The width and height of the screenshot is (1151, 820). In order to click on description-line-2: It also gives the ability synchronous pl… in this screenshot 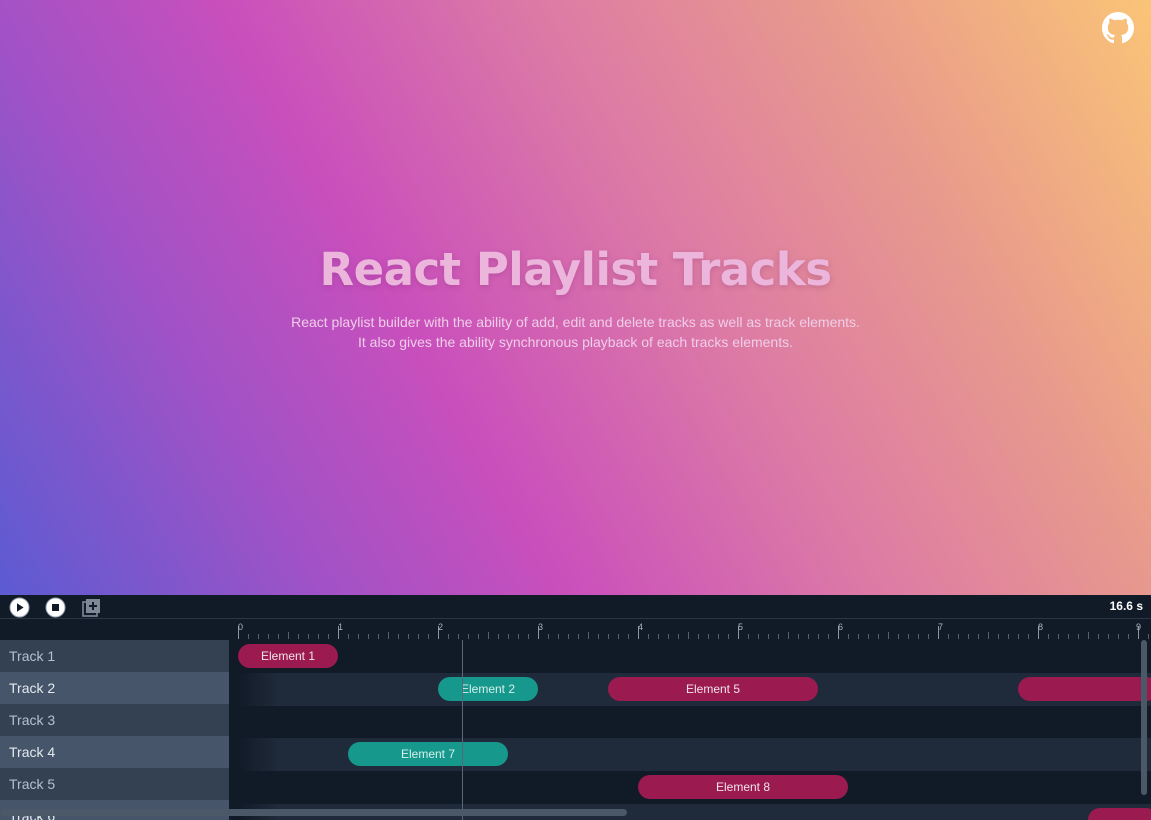, I will do `click(575, 342)`.